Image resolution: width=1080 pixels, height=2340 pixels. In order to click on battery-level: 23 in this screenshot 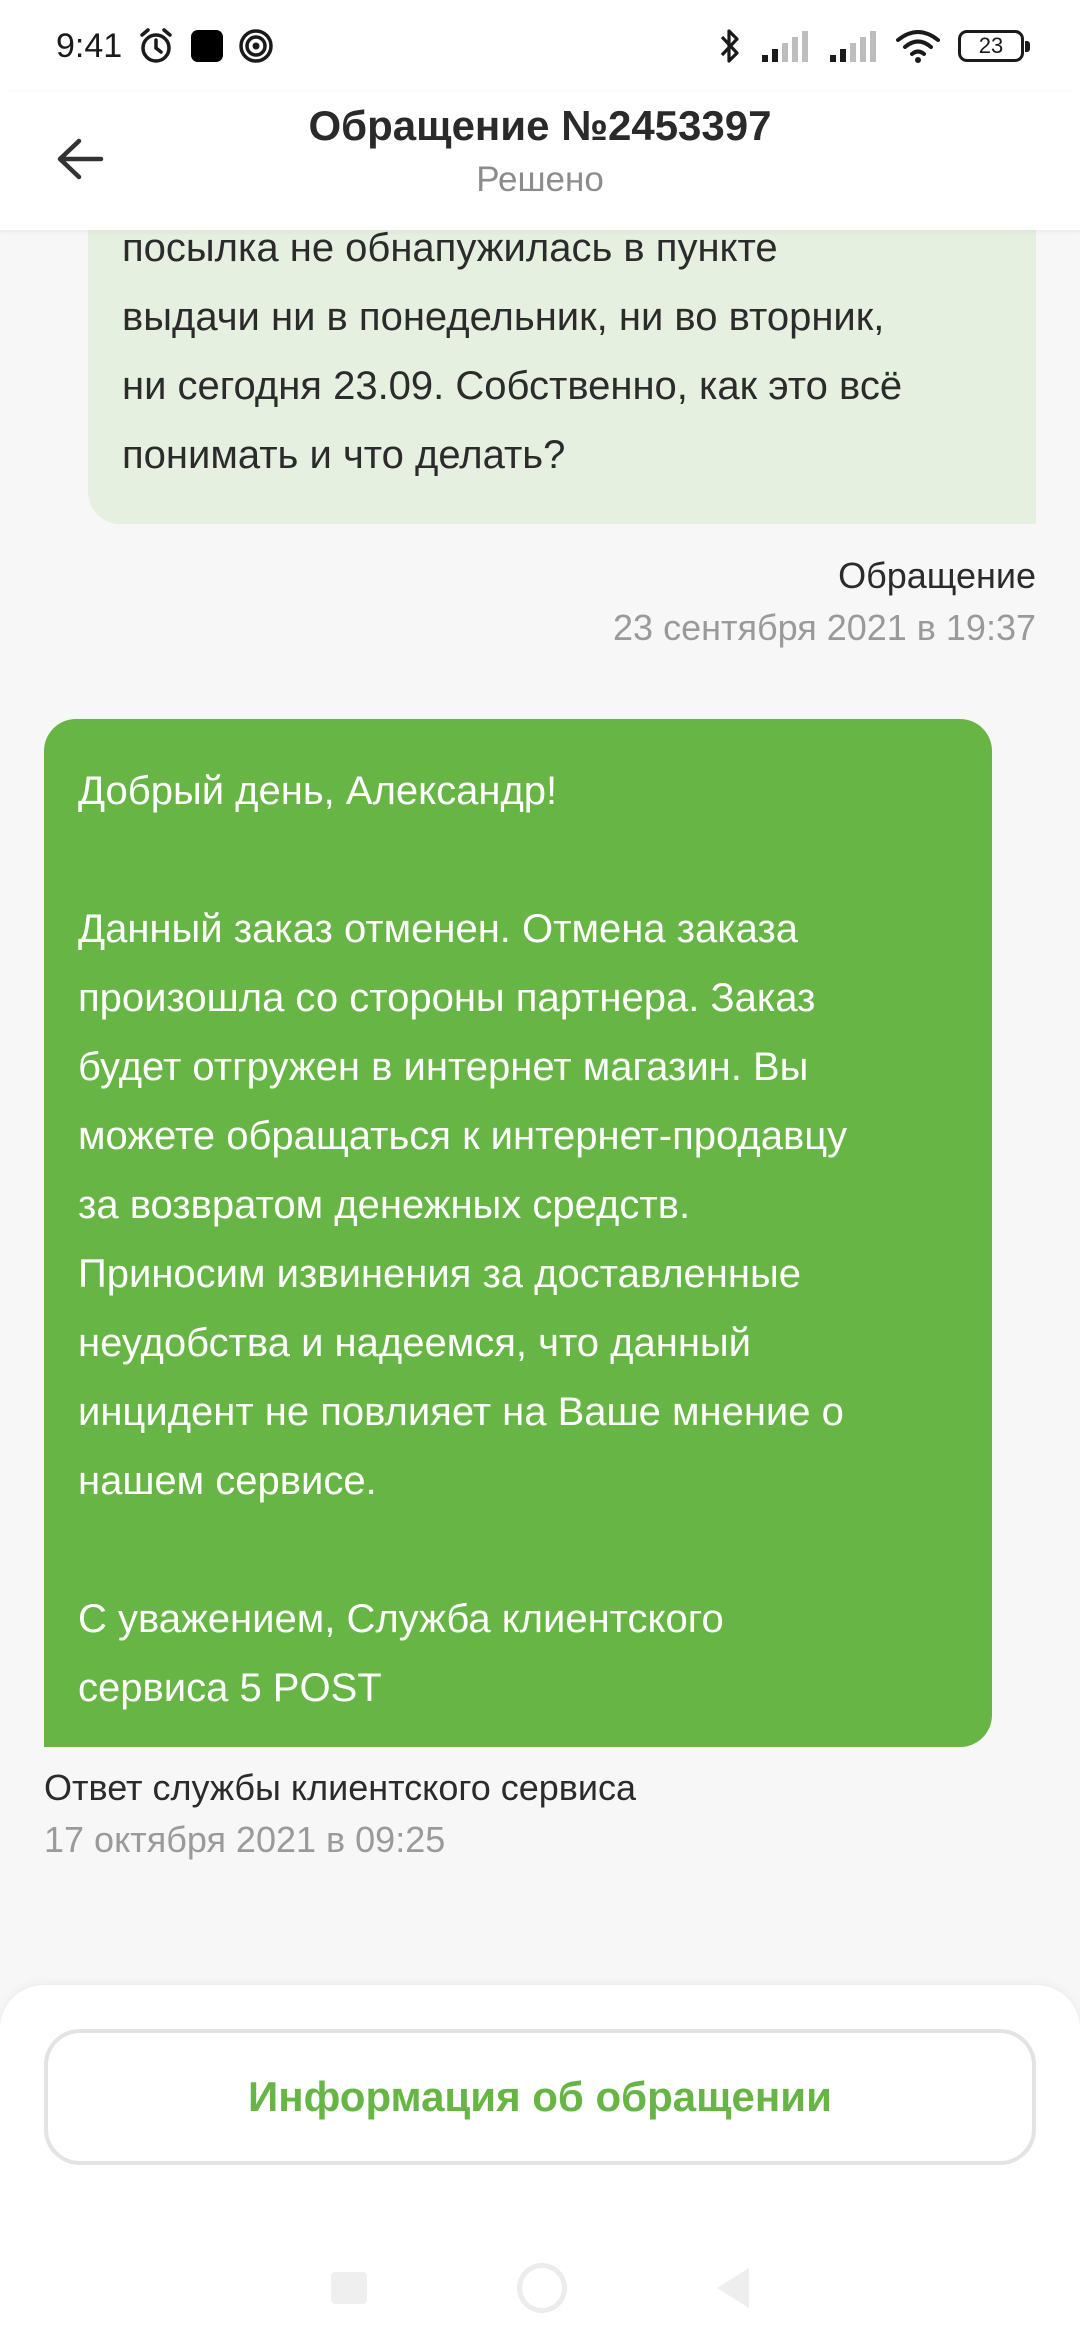, I will do `click(991, 45)`.